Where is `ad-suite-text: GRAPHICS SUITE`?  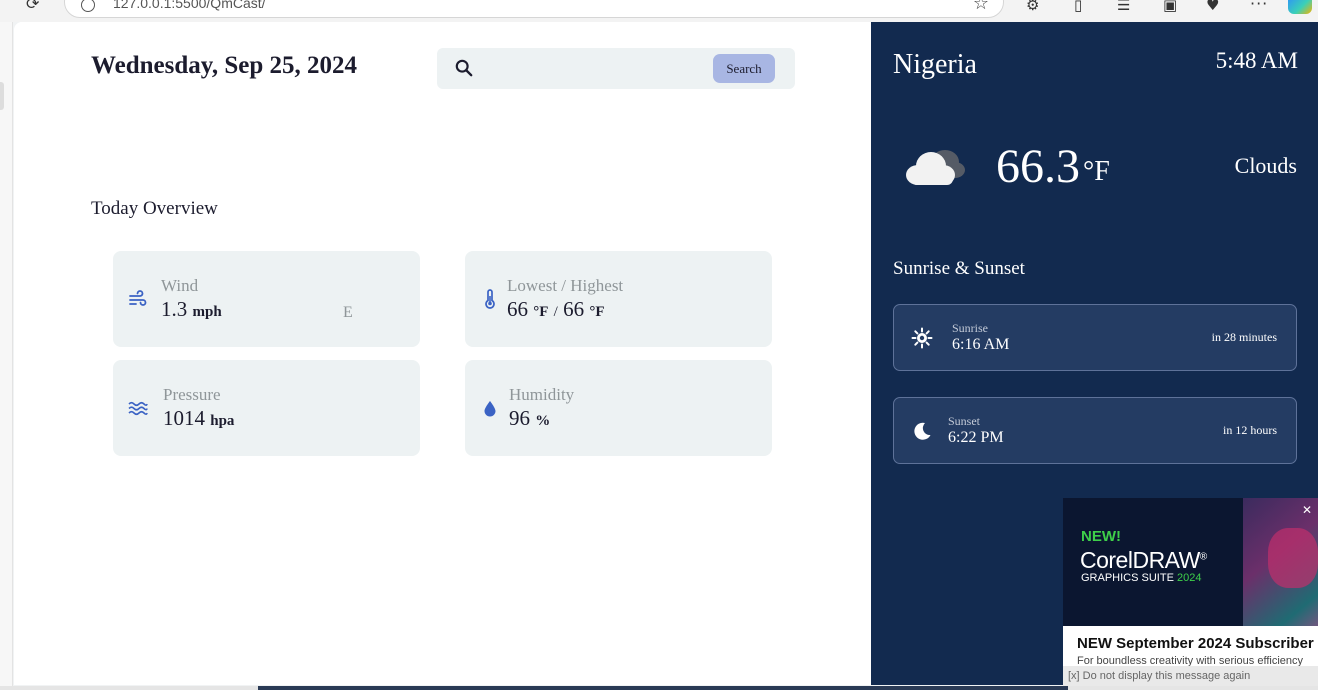
ad-suite-text: GRAPHICS SUITE is located at coordinates (1127, 578).